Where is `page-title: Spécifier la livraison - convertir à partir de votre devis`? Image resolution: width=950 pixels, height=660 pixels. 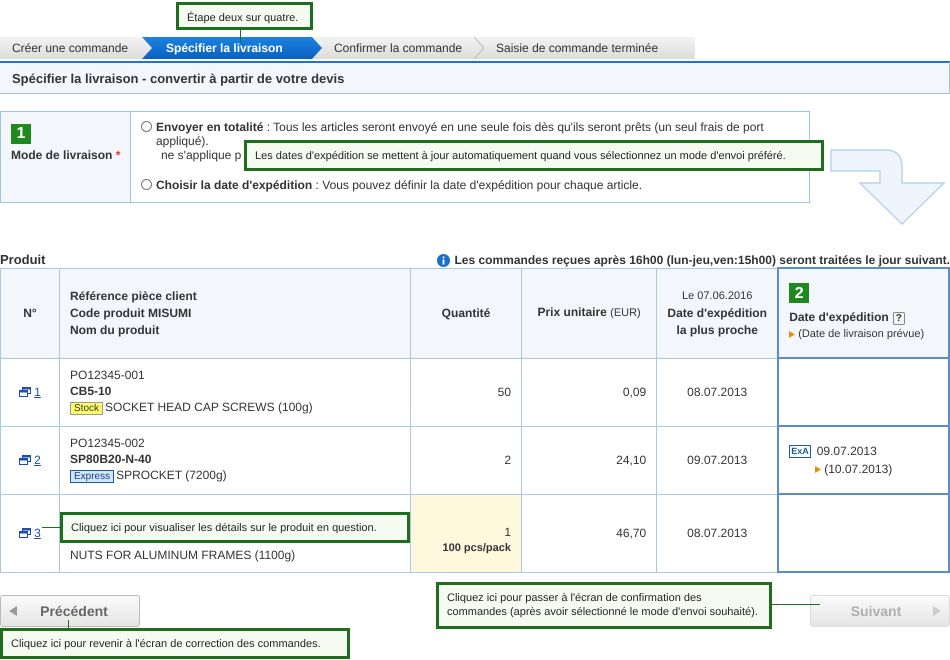 page-title: Spécifier la livraison - convertir à partir de votre devis is located at coordinates (475, 77).